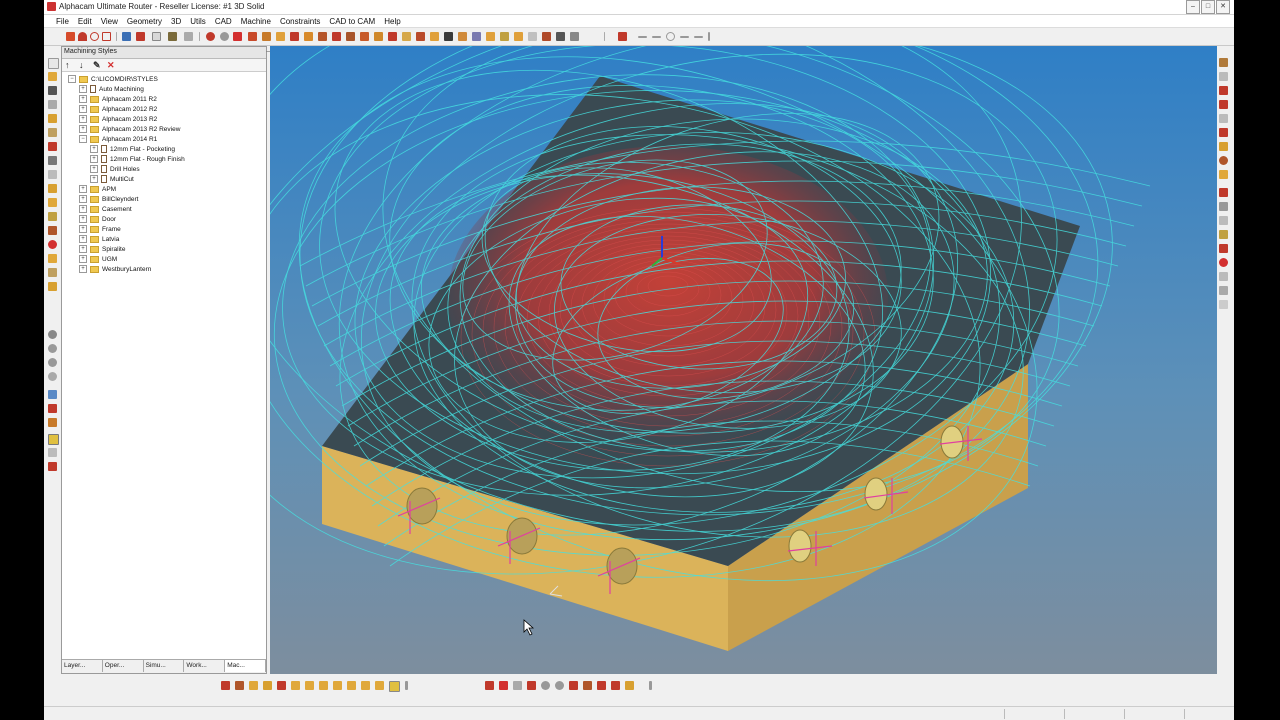 This screenshot has width=1280, height=720. What do you see at coordinates (1208, 7) in the screenshot?
I see `maximize-button: □` at bounding box center [1208, 7].